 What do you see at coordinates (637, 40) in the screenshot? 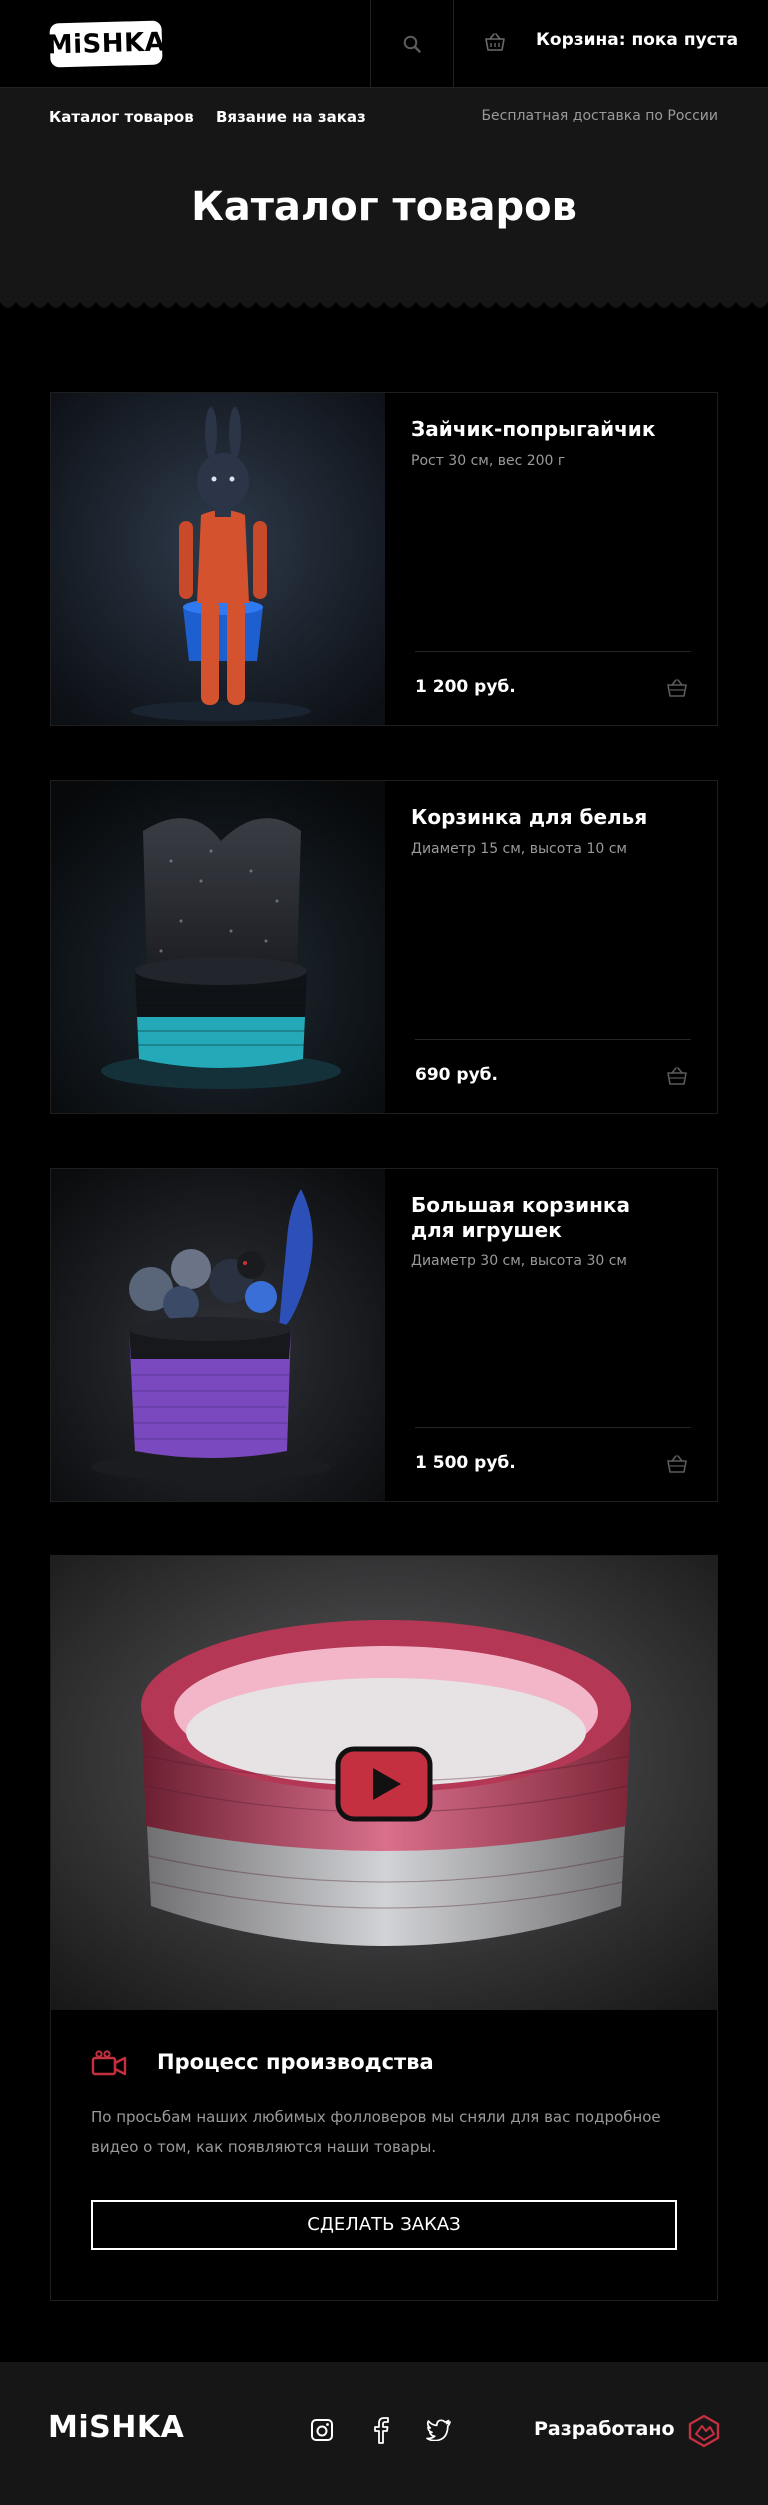
I see `cart-status: Корзина: пока пуста` at bounding box center [637, 40].